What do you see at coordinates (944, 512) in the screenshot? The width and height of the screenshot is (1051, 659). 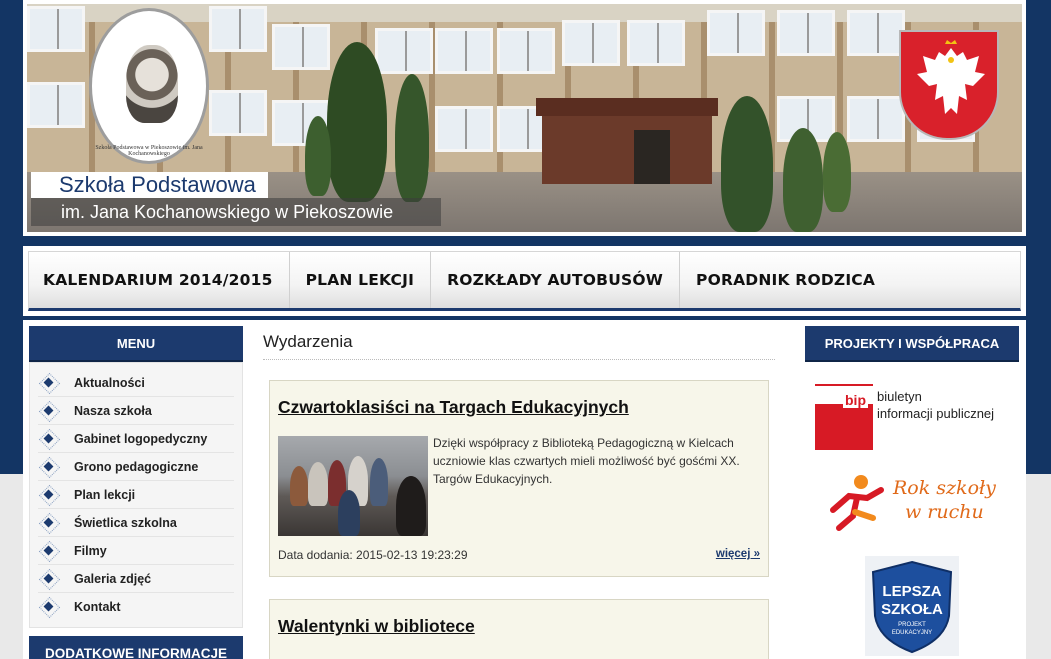 I see `rok-text-line2: w ruchu` at bounding box center [944, 512].